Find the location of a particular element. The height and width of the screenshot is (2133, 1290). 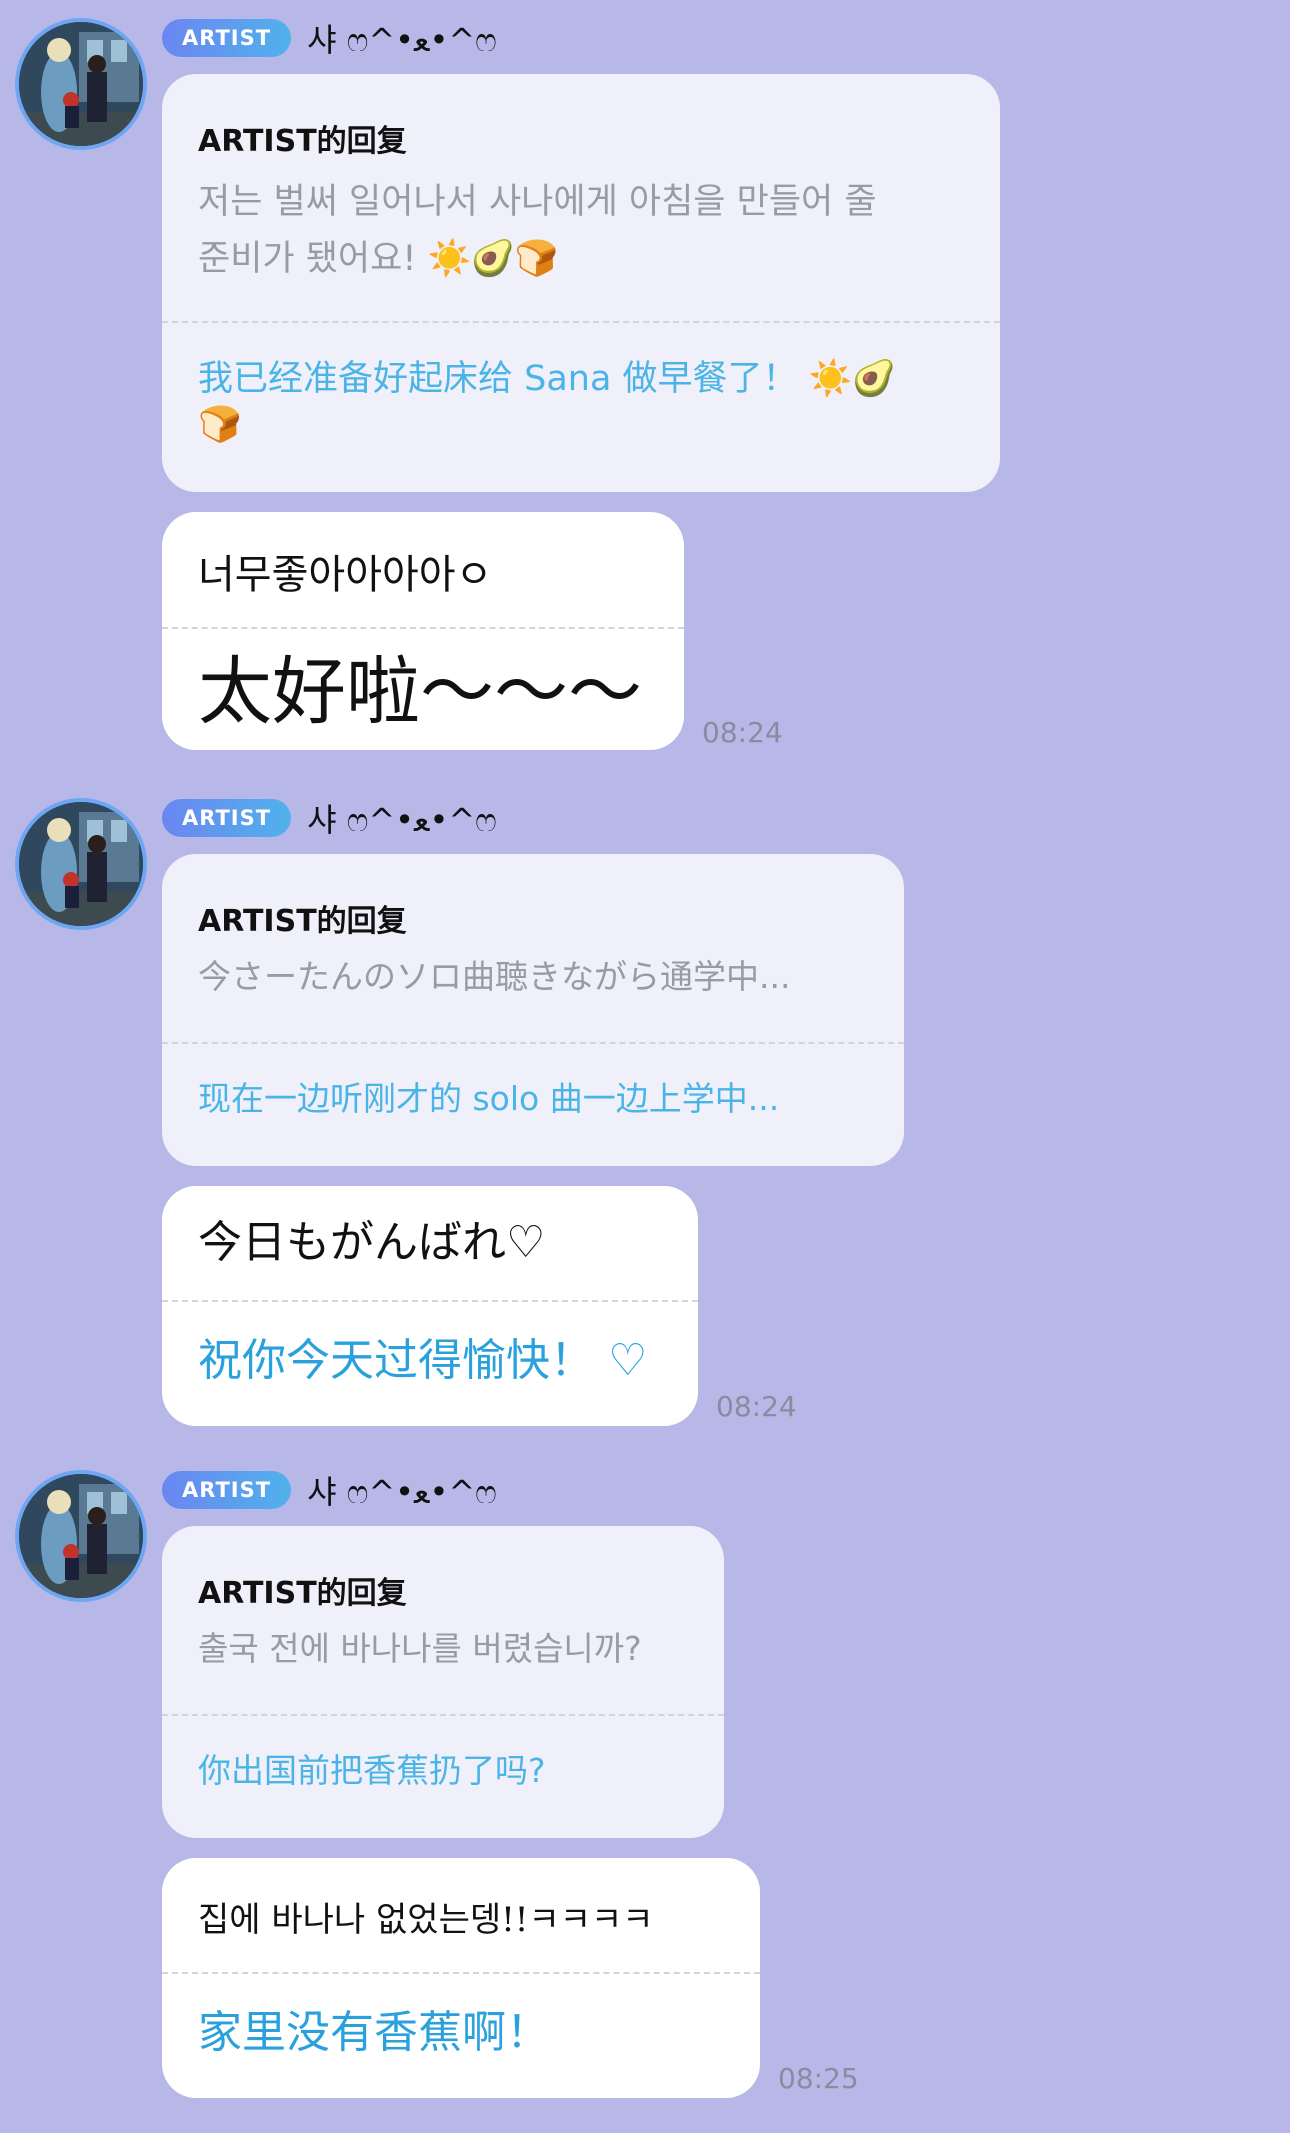

fan-message-text: 今日もがんばれ♡ is located at coordinates (372, 1242).